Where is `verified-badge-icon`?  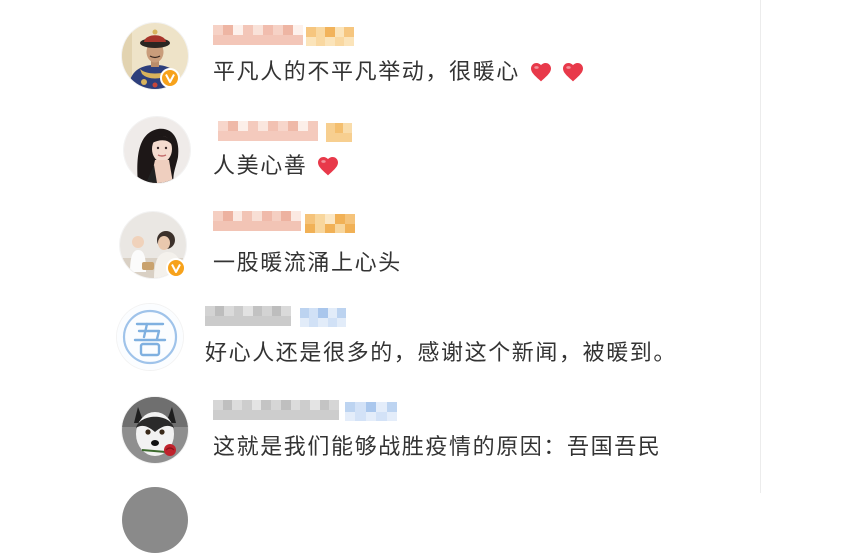
verified-badge-icon is located at coordinates (176, 268).